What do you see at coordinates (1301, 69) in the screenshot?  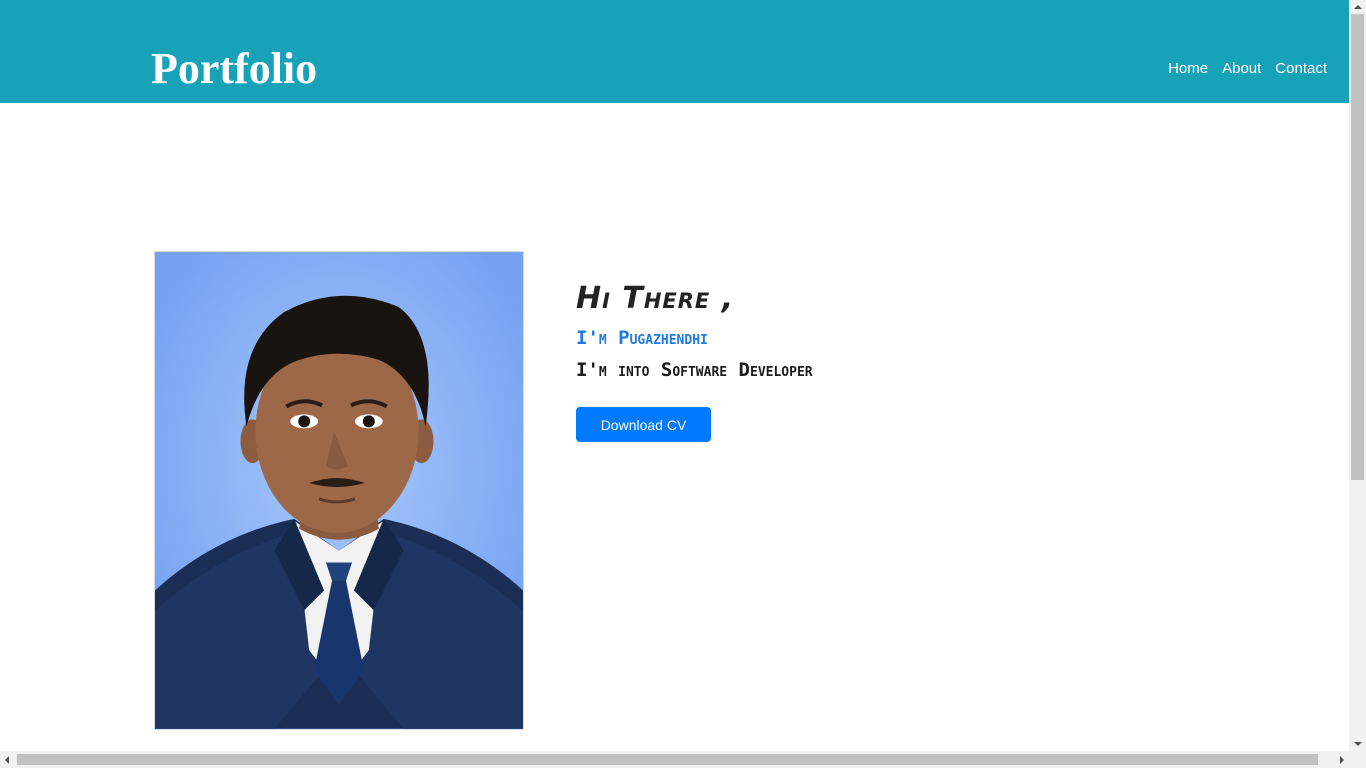 I see `nav-link-contact: Contact` at bounding box center [1301, 69].